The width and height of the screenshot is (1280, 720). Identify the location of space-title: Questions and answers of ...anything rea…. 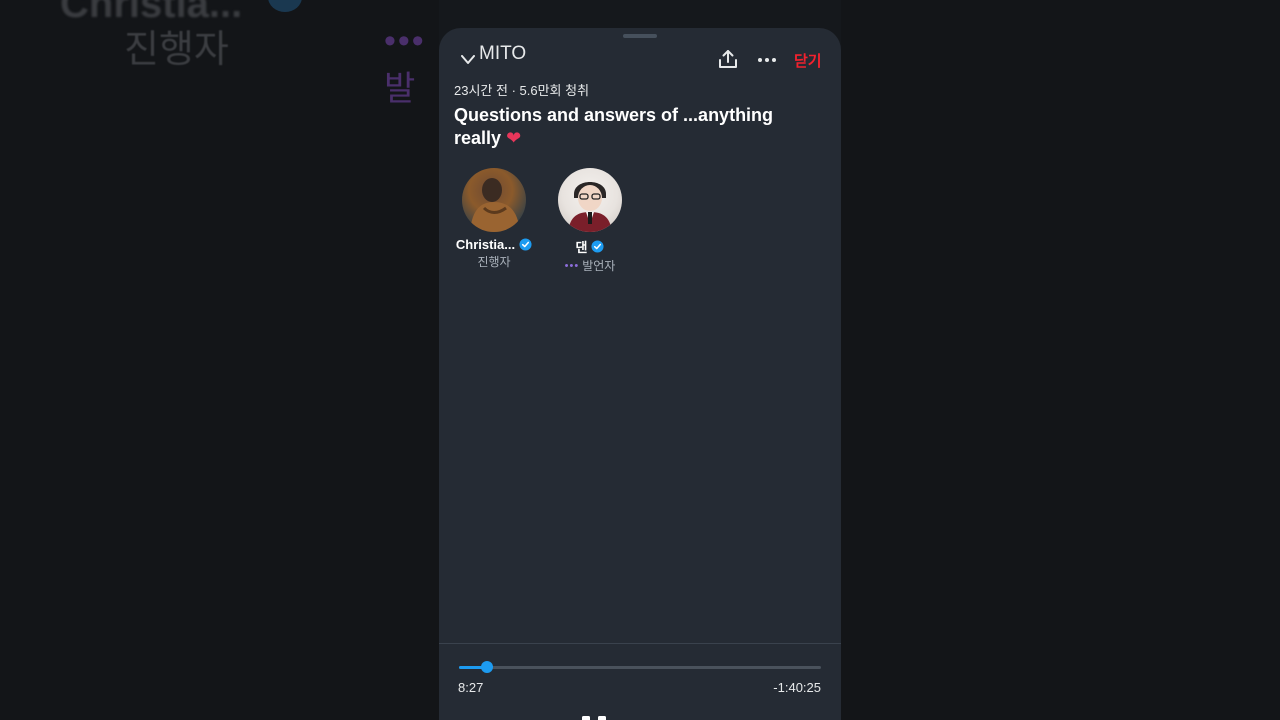
(634, 127).